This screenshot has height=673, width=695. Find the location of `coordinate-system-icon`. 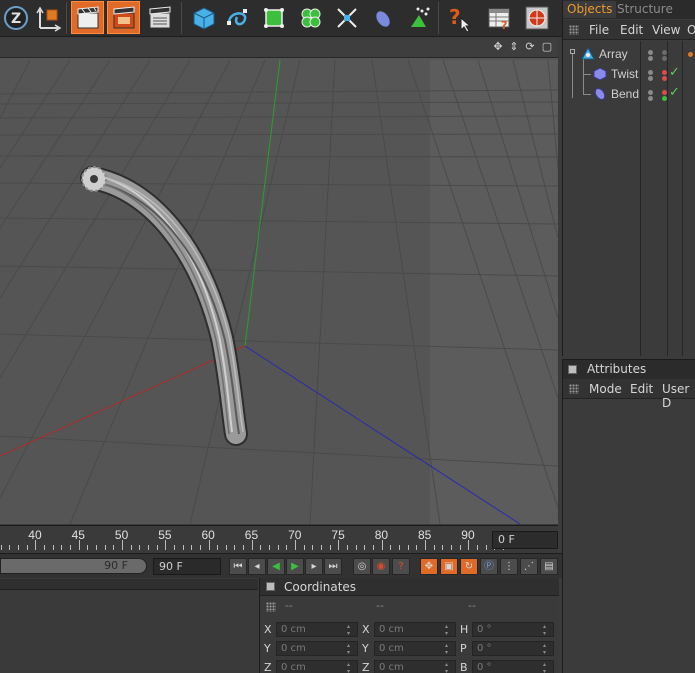

coordinate-system-icon is located at coordinates (47, 17).